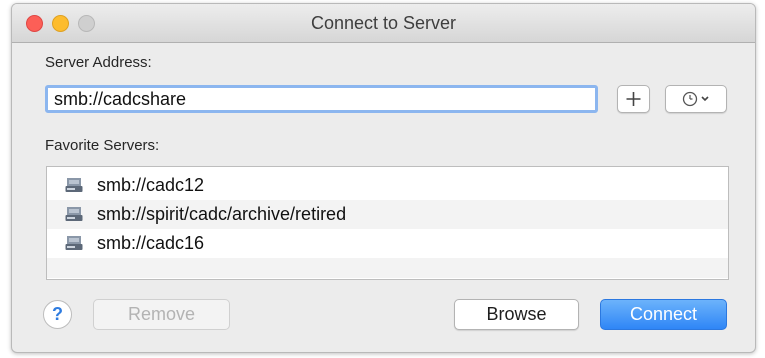 The image size is (765, 358). Describe the element at coordinates (387, 185) in the screenshot. I see `list-item: smb://cadc12` at that location.